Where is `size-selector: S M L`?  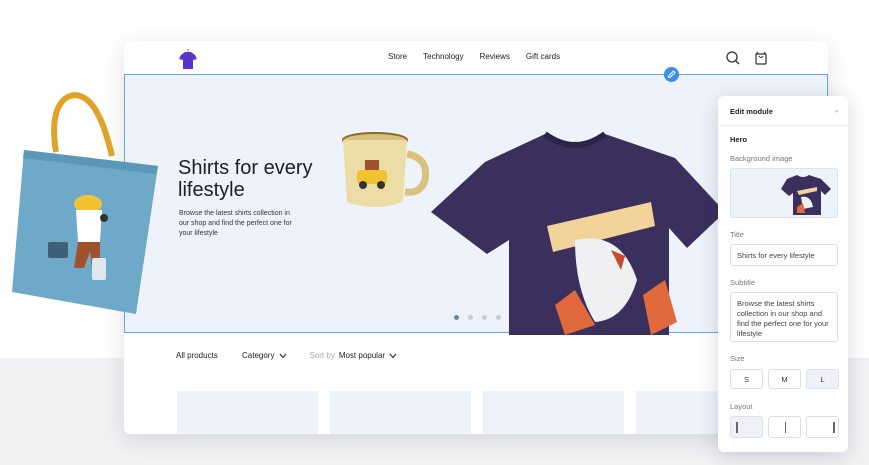 size-selector: S M L is located at coordinates (784, 379).